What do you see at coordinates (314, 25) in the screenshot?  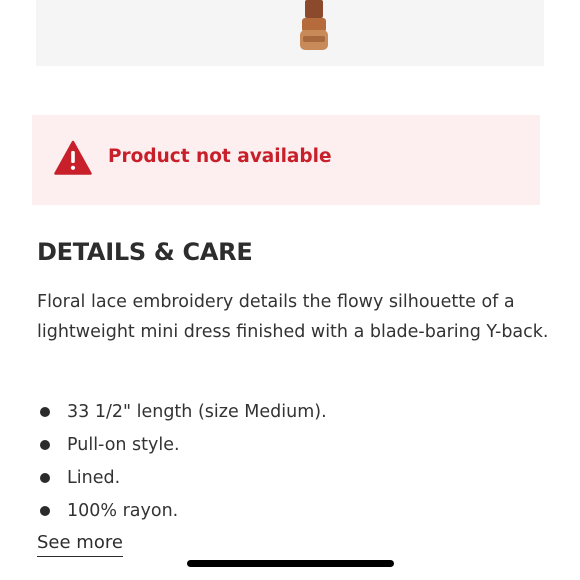 I see `shoe-image` at bounding box center [314, 25].